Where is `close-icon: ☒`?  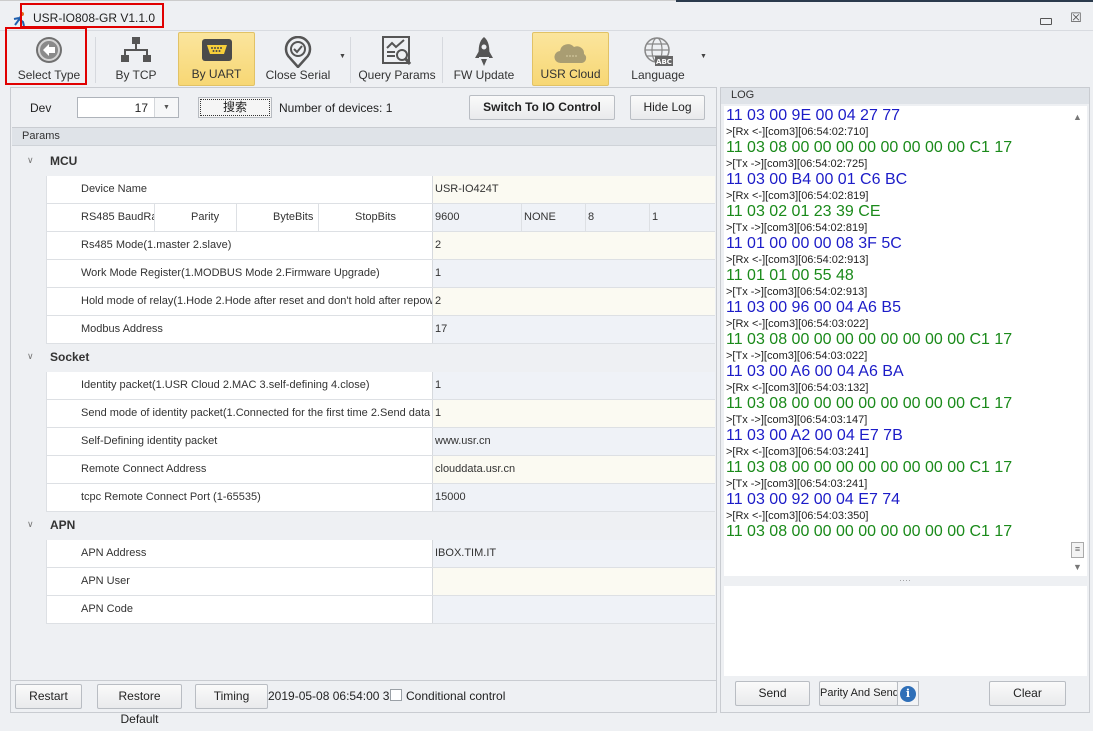 close-icon: ☒ is located at coordinates (1076, 18).